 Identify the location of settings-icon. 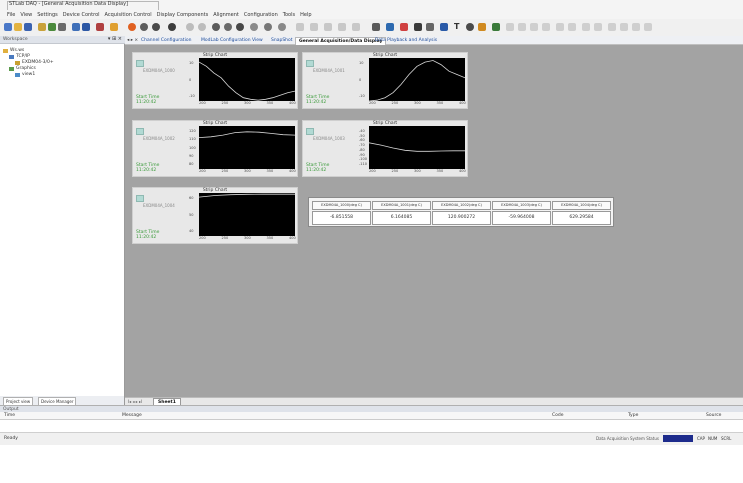
(482, 27).